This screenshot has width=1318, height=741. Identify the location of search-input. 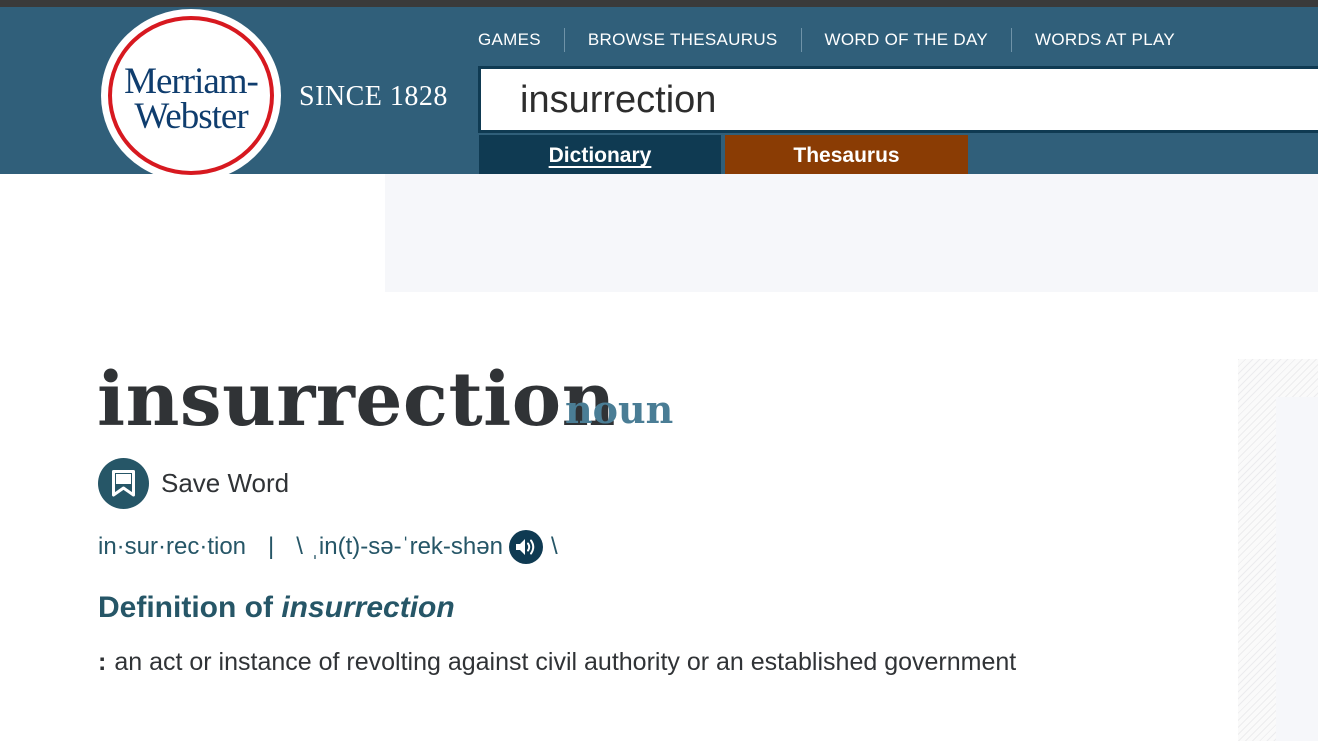
(899, 99).